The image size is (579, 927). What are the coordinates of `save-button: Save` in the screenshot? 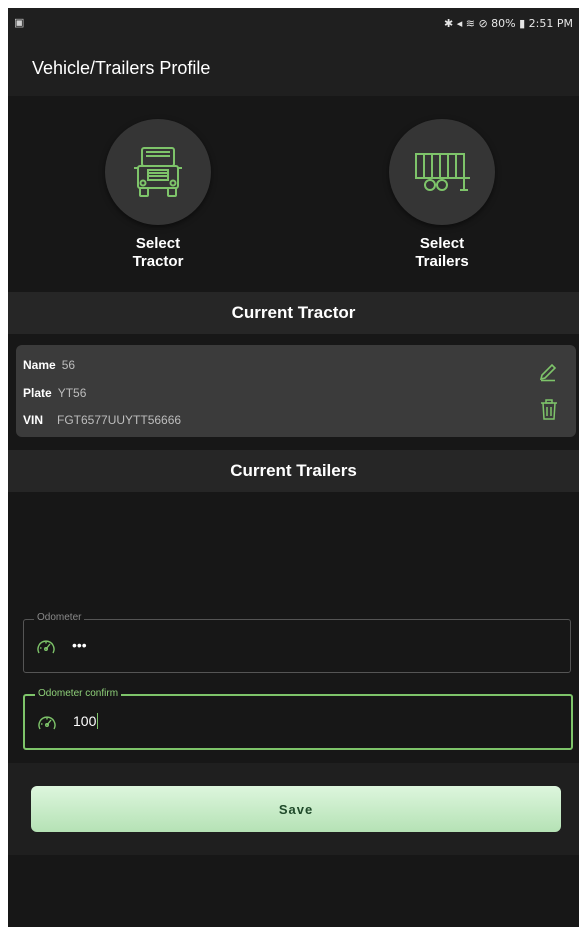 It's located at (296, 809).